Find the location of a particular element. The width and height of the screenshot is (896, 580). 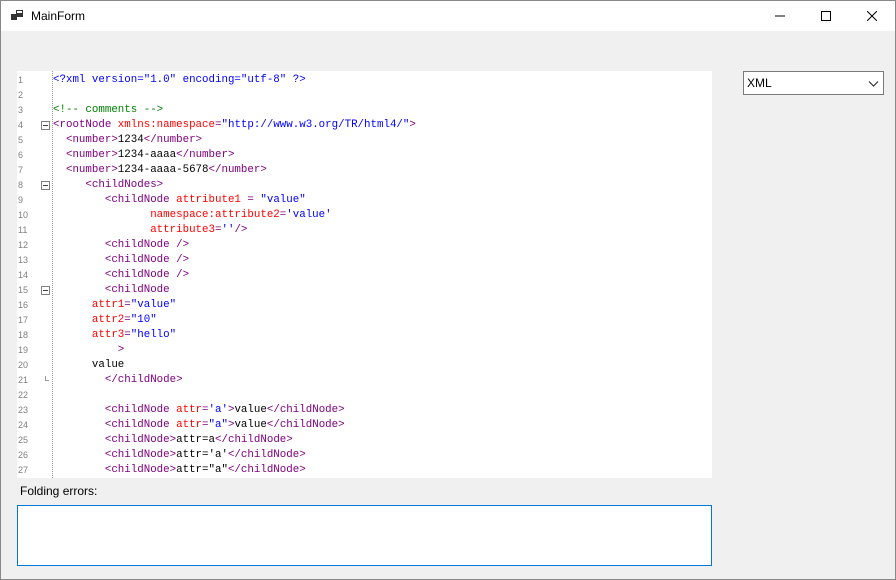

code-line: 20 value is located at coordinates (364, 365).